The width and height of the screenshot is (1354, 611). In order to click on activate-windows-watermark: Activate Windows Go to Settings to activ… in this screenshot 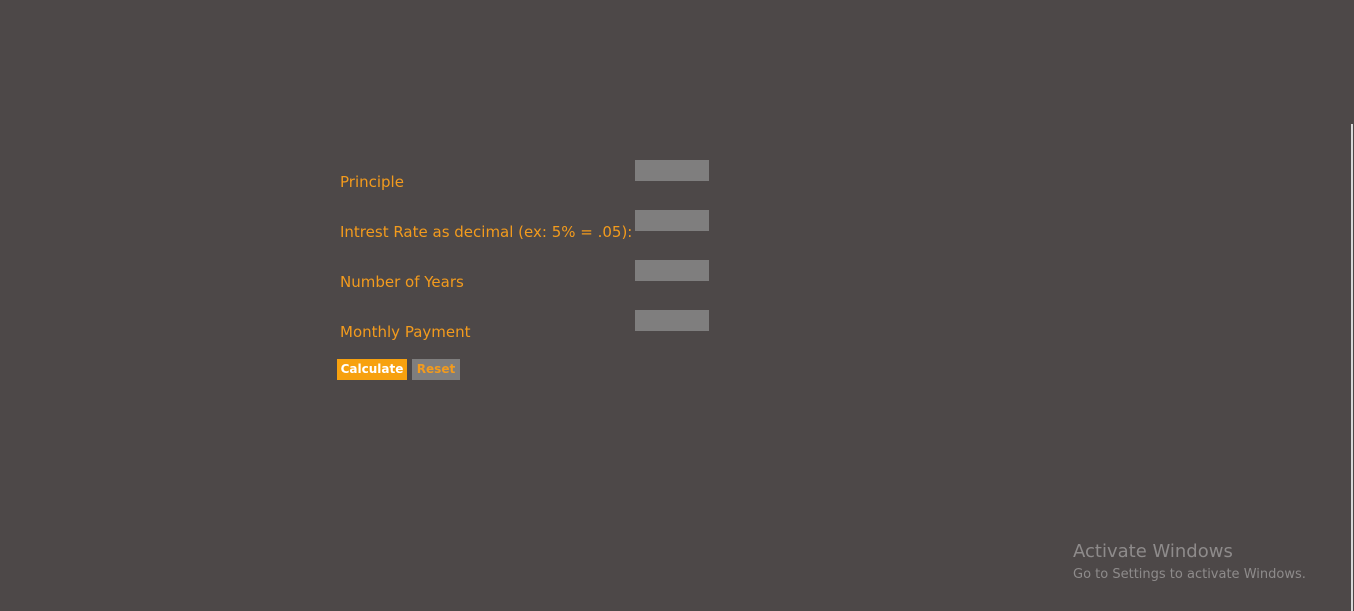, I will do `click(1208, 562)`.